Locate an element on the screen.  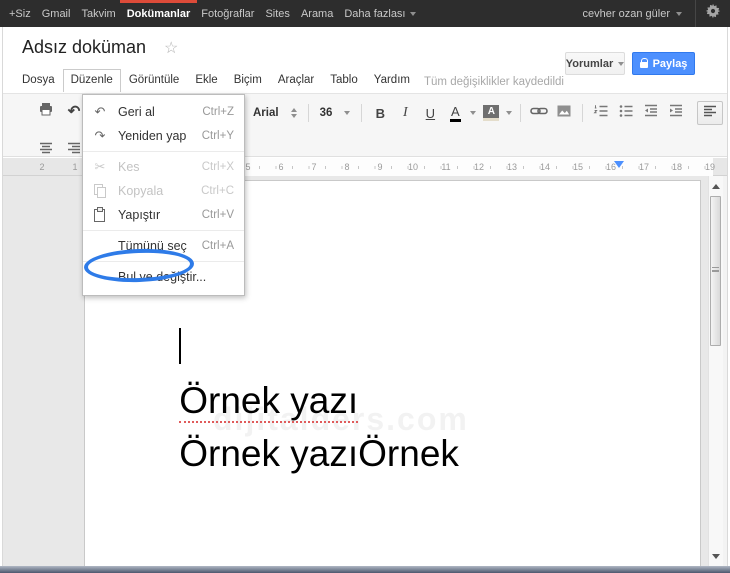
menu-bar-item-label: Biçim is located at coordinates (247, 80).